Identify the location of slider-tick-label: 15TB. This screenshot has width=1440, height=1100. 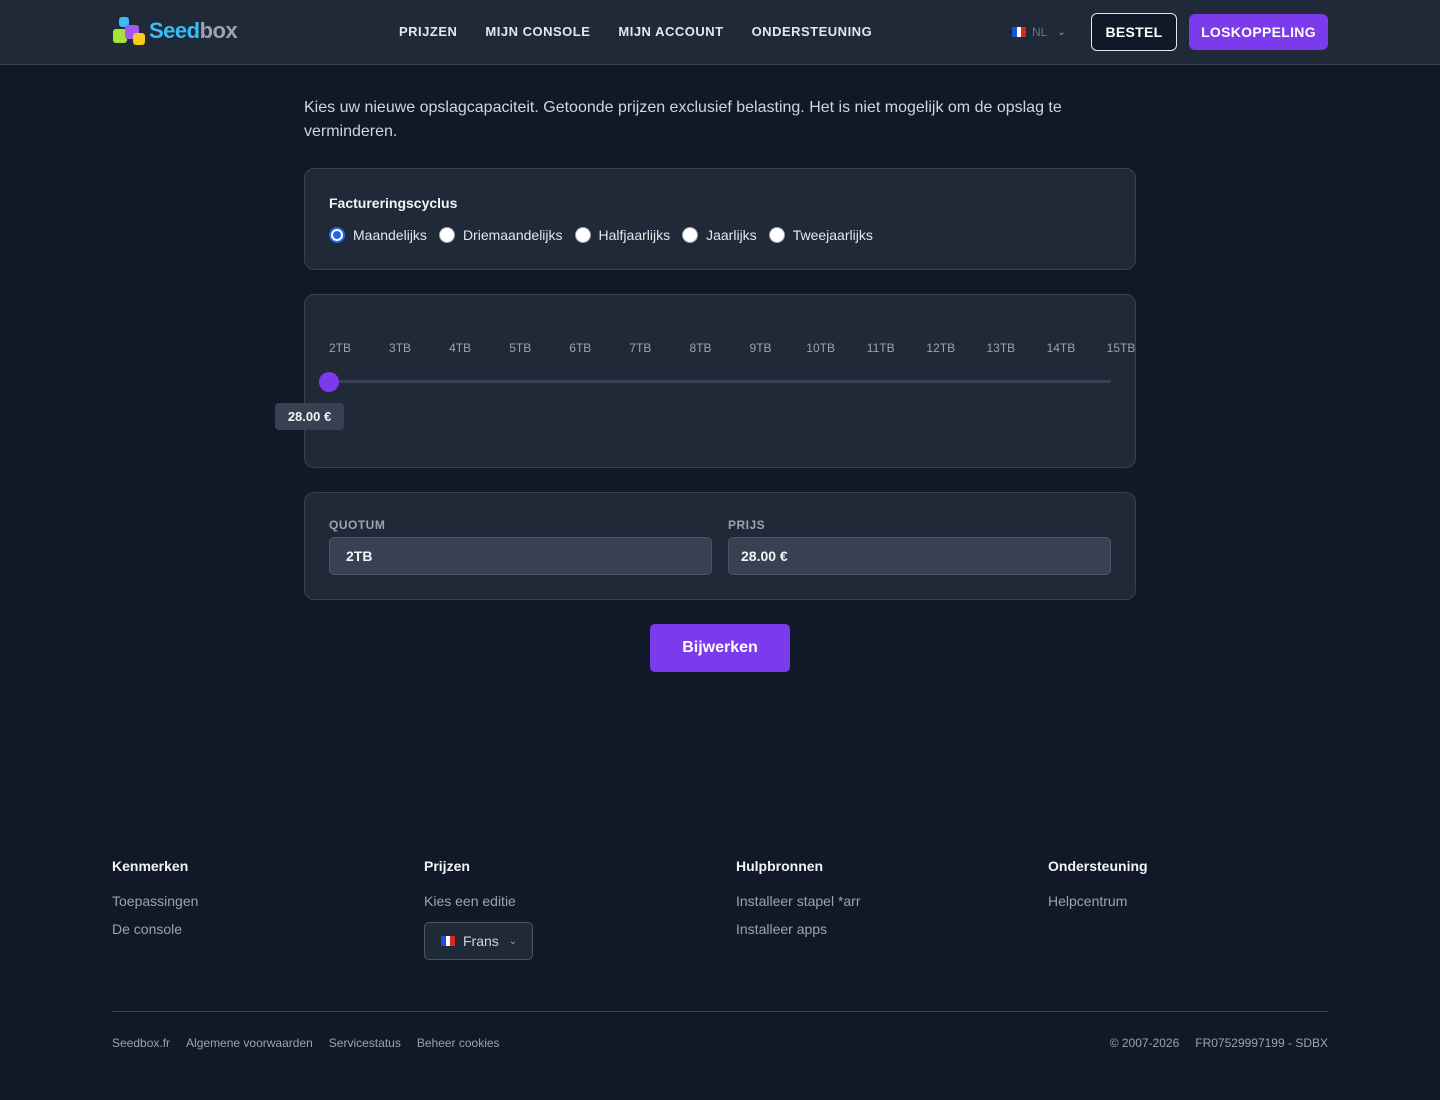
(1121, 348).